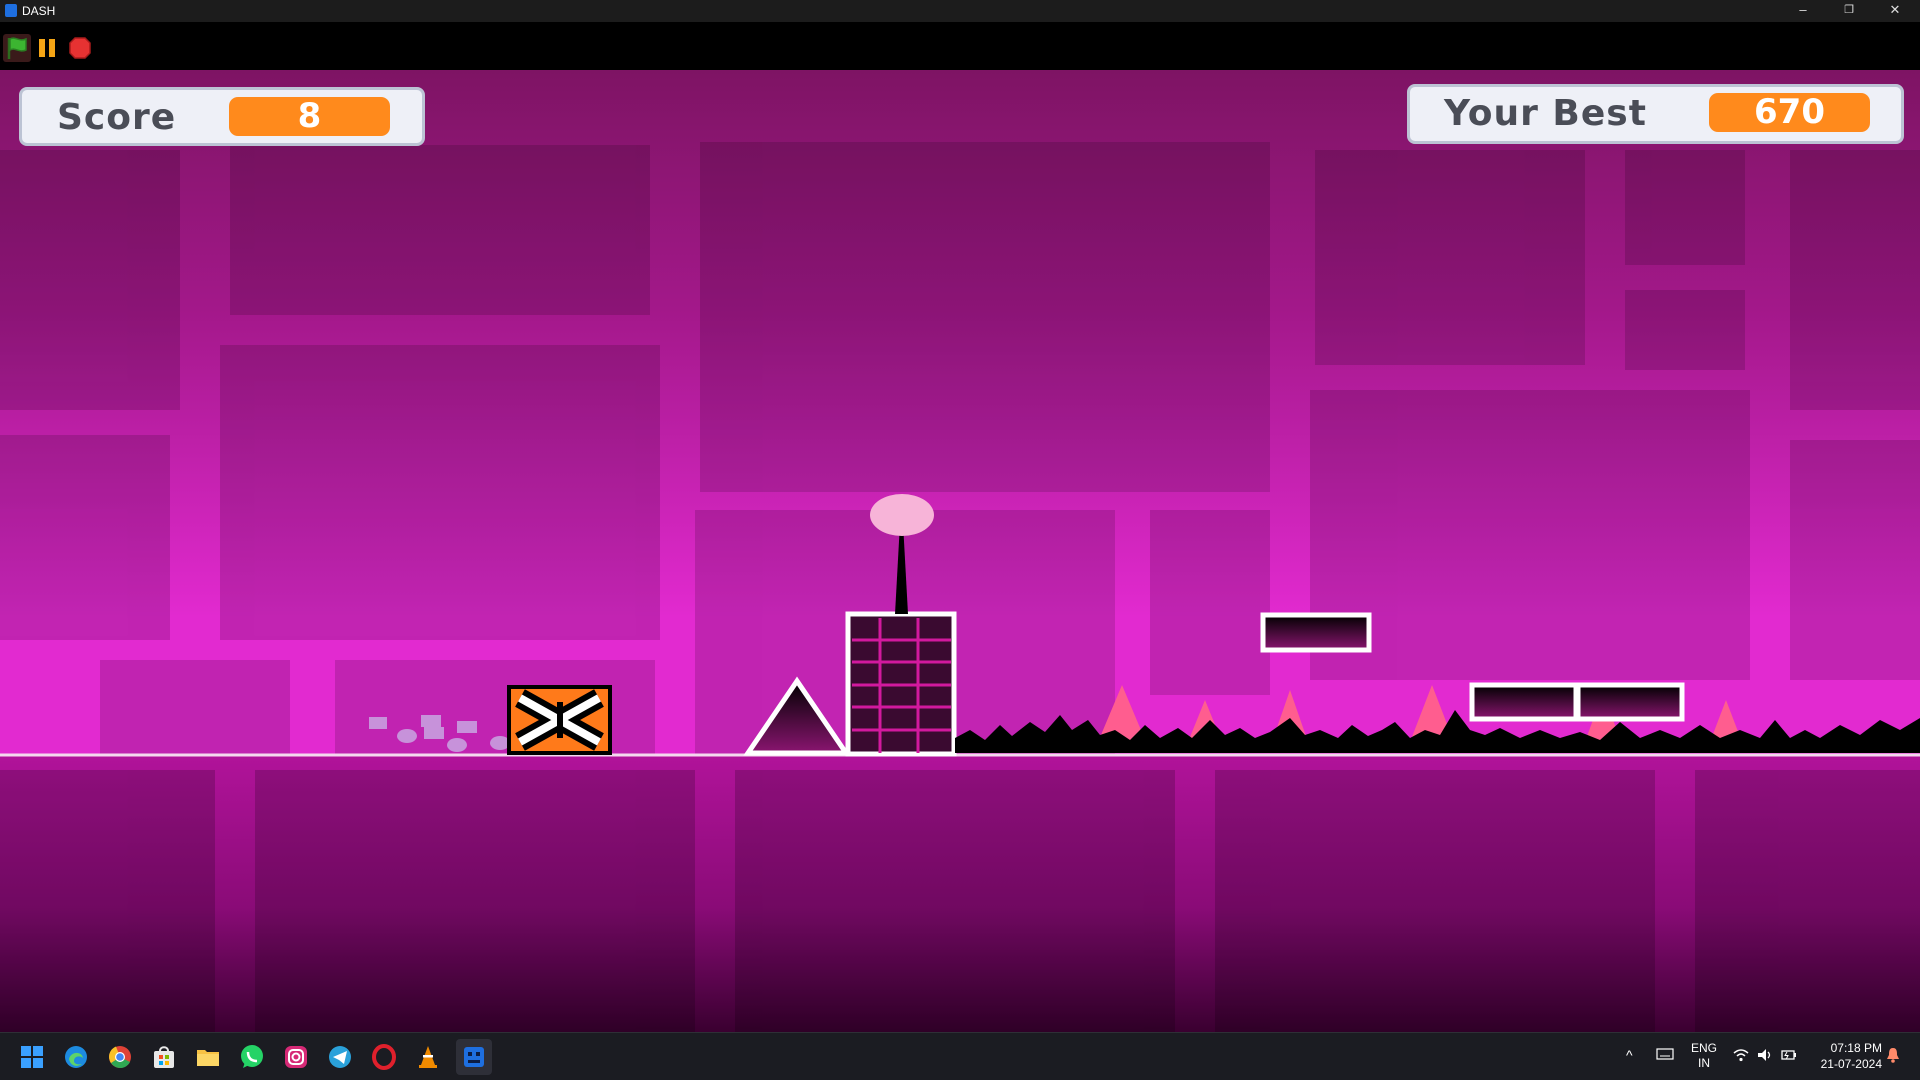 Image resolution: width=1920 pixels, height=1080 pixels. Describe the element at coordinates (1704, 1063) in the screenshot. I see `region-code: IN` at that location.